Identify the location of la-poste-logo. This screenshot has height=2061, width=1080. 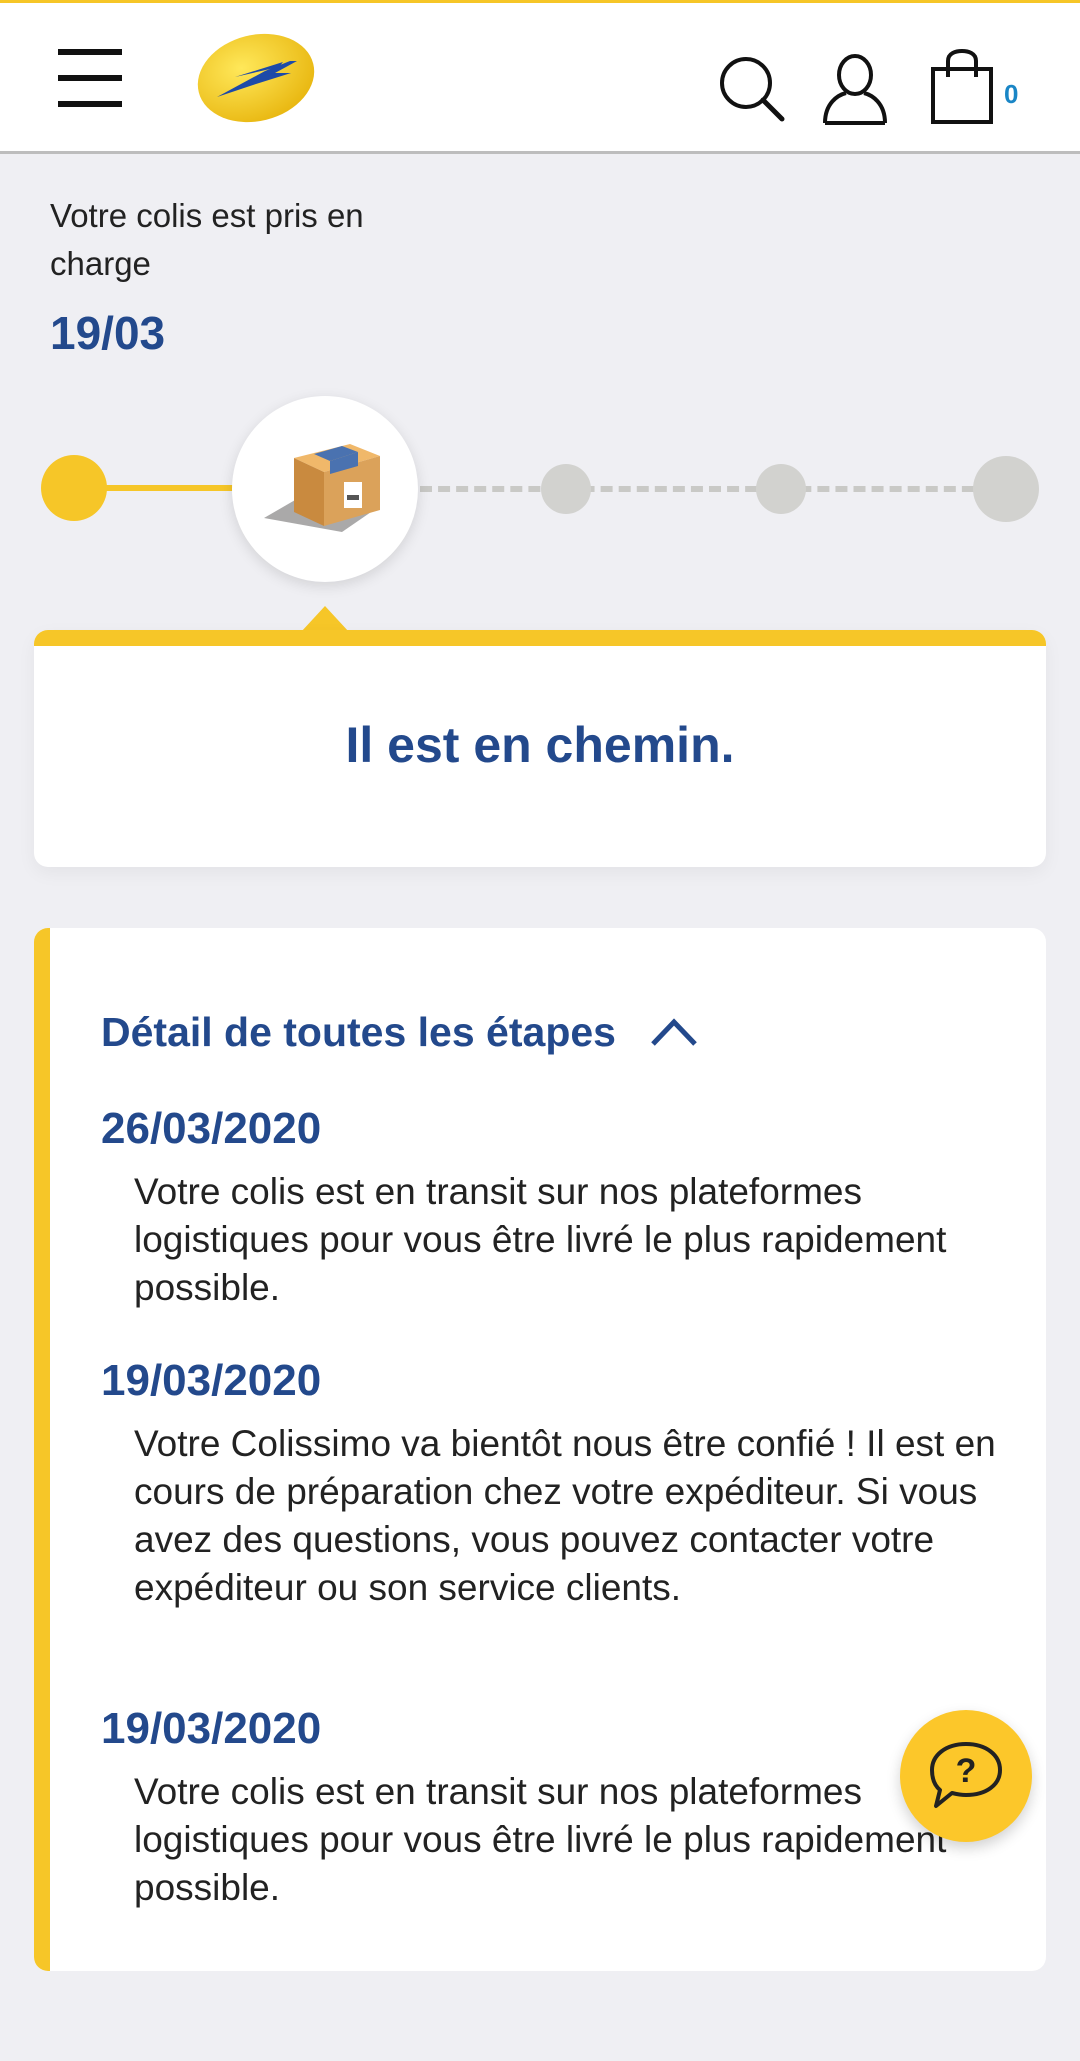
(256, 78).